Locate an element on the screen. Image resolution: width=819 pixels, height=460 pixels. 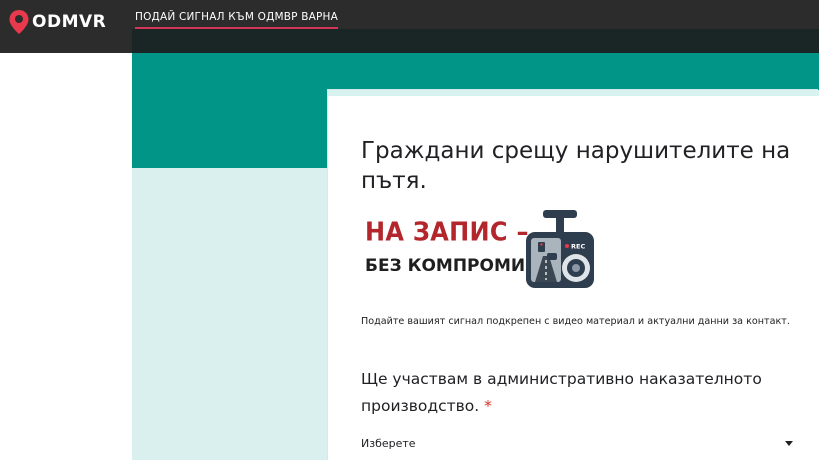
banner-line1: НА ЗАПИС – is located at coordinates (447, 232).